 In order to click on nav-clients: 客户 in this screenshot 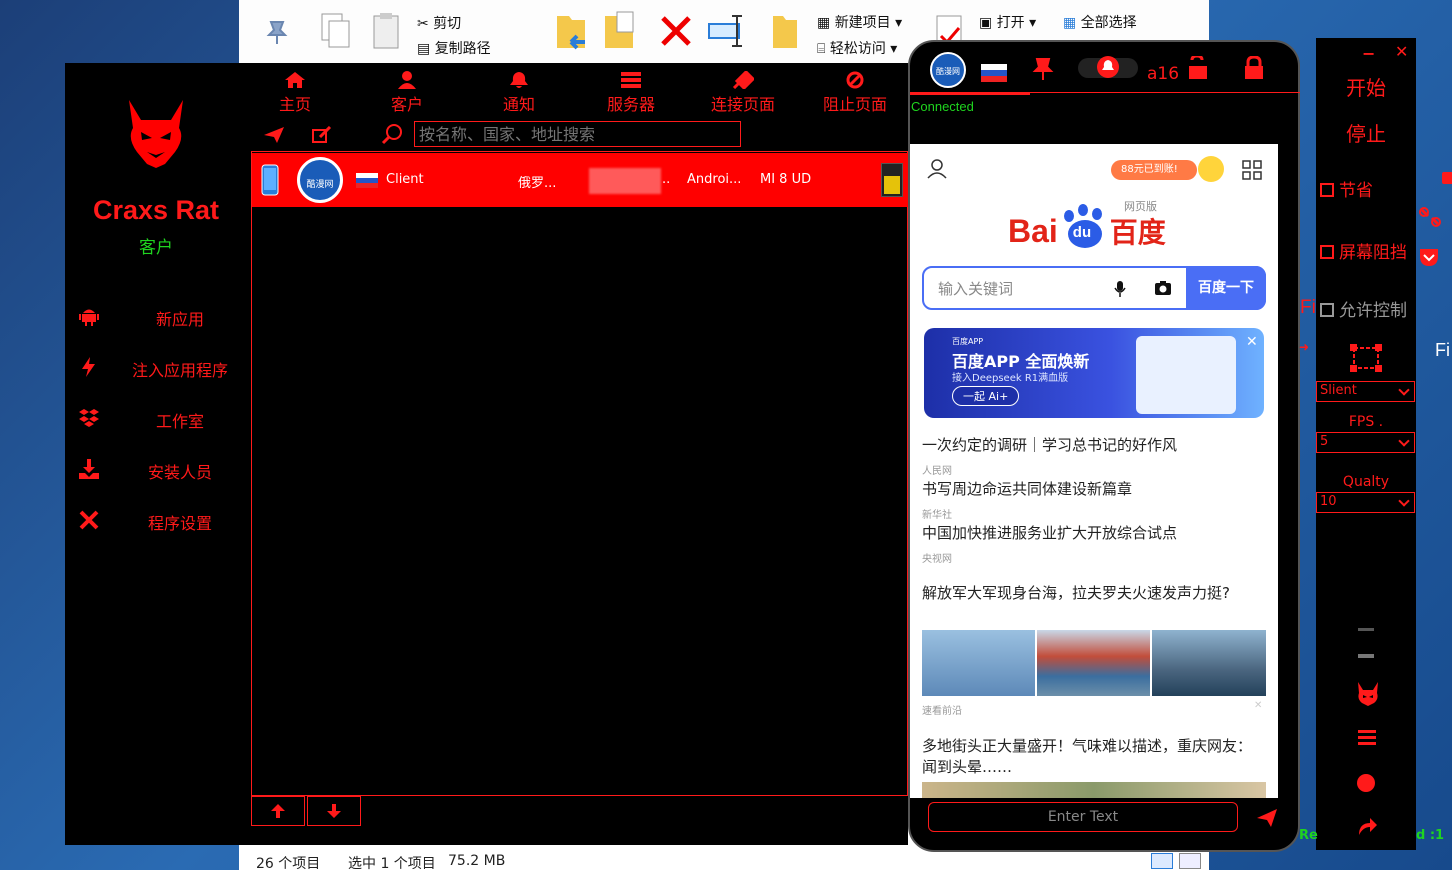, I will do `click(407, 93)`.